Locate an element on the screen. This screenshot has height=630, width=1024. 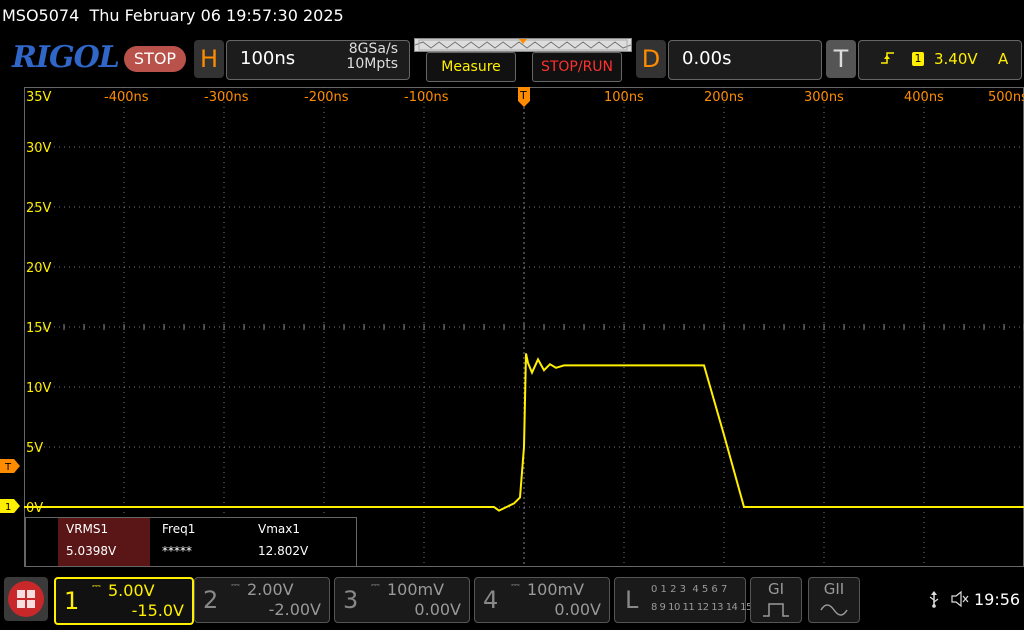
square-wave-icon is located at coordinates (776, 610).